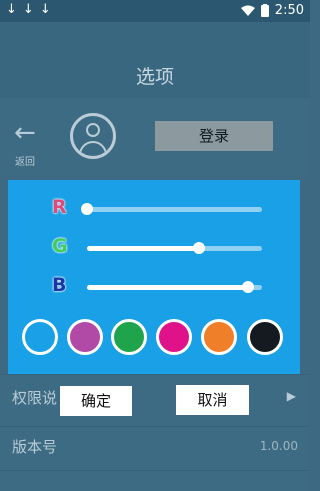  What do you see at coordinates (247, 10) in the screenshot?
I see `wifi-icon` at bounding box center [247, 10].